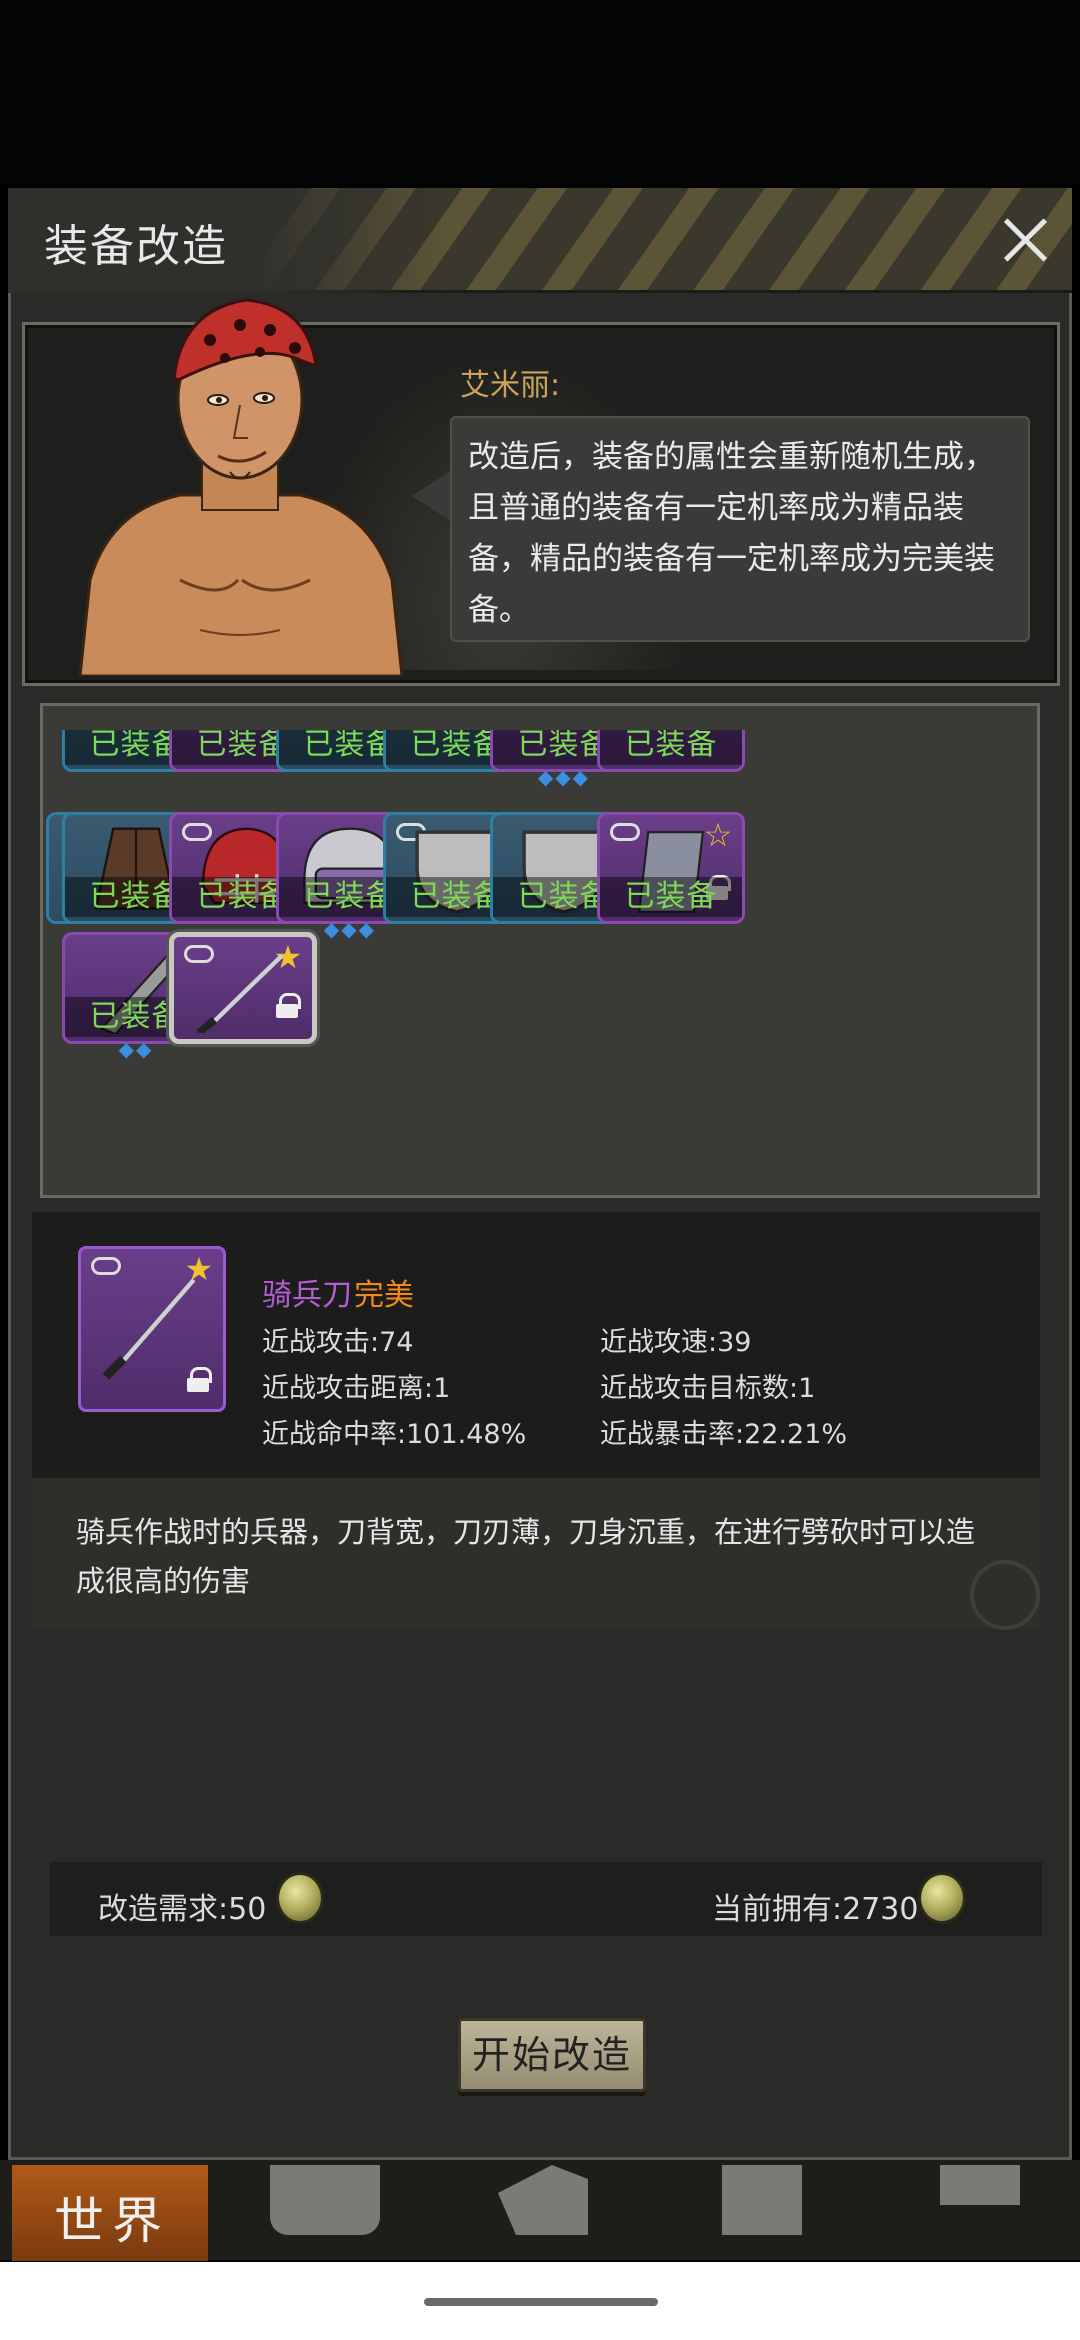 The width and height of the screenshot is (1080, 2340). Describe the element at coordinates (338, 1342) in the screenshot. I see `stat-melee-attack: 近战攻击:74` at that location.